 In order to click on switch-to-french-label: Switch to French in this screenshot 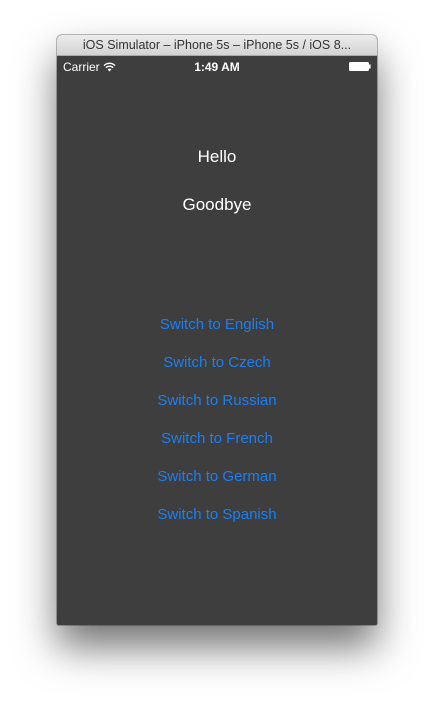, I will do `click(217, 438)`.